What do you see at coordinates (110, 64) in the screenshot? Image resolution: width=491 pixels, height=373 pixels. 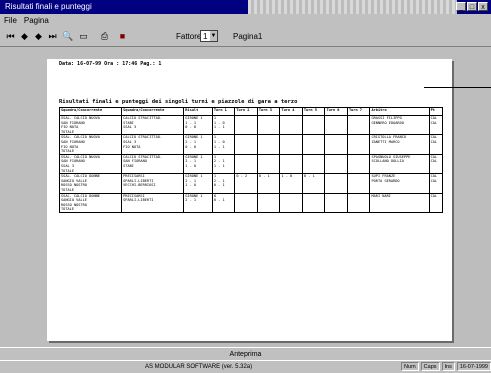 I see `report-header: Data: 16-07-99 Ora : 17:46 Pag.: 1` at bounding box center [110, 64].